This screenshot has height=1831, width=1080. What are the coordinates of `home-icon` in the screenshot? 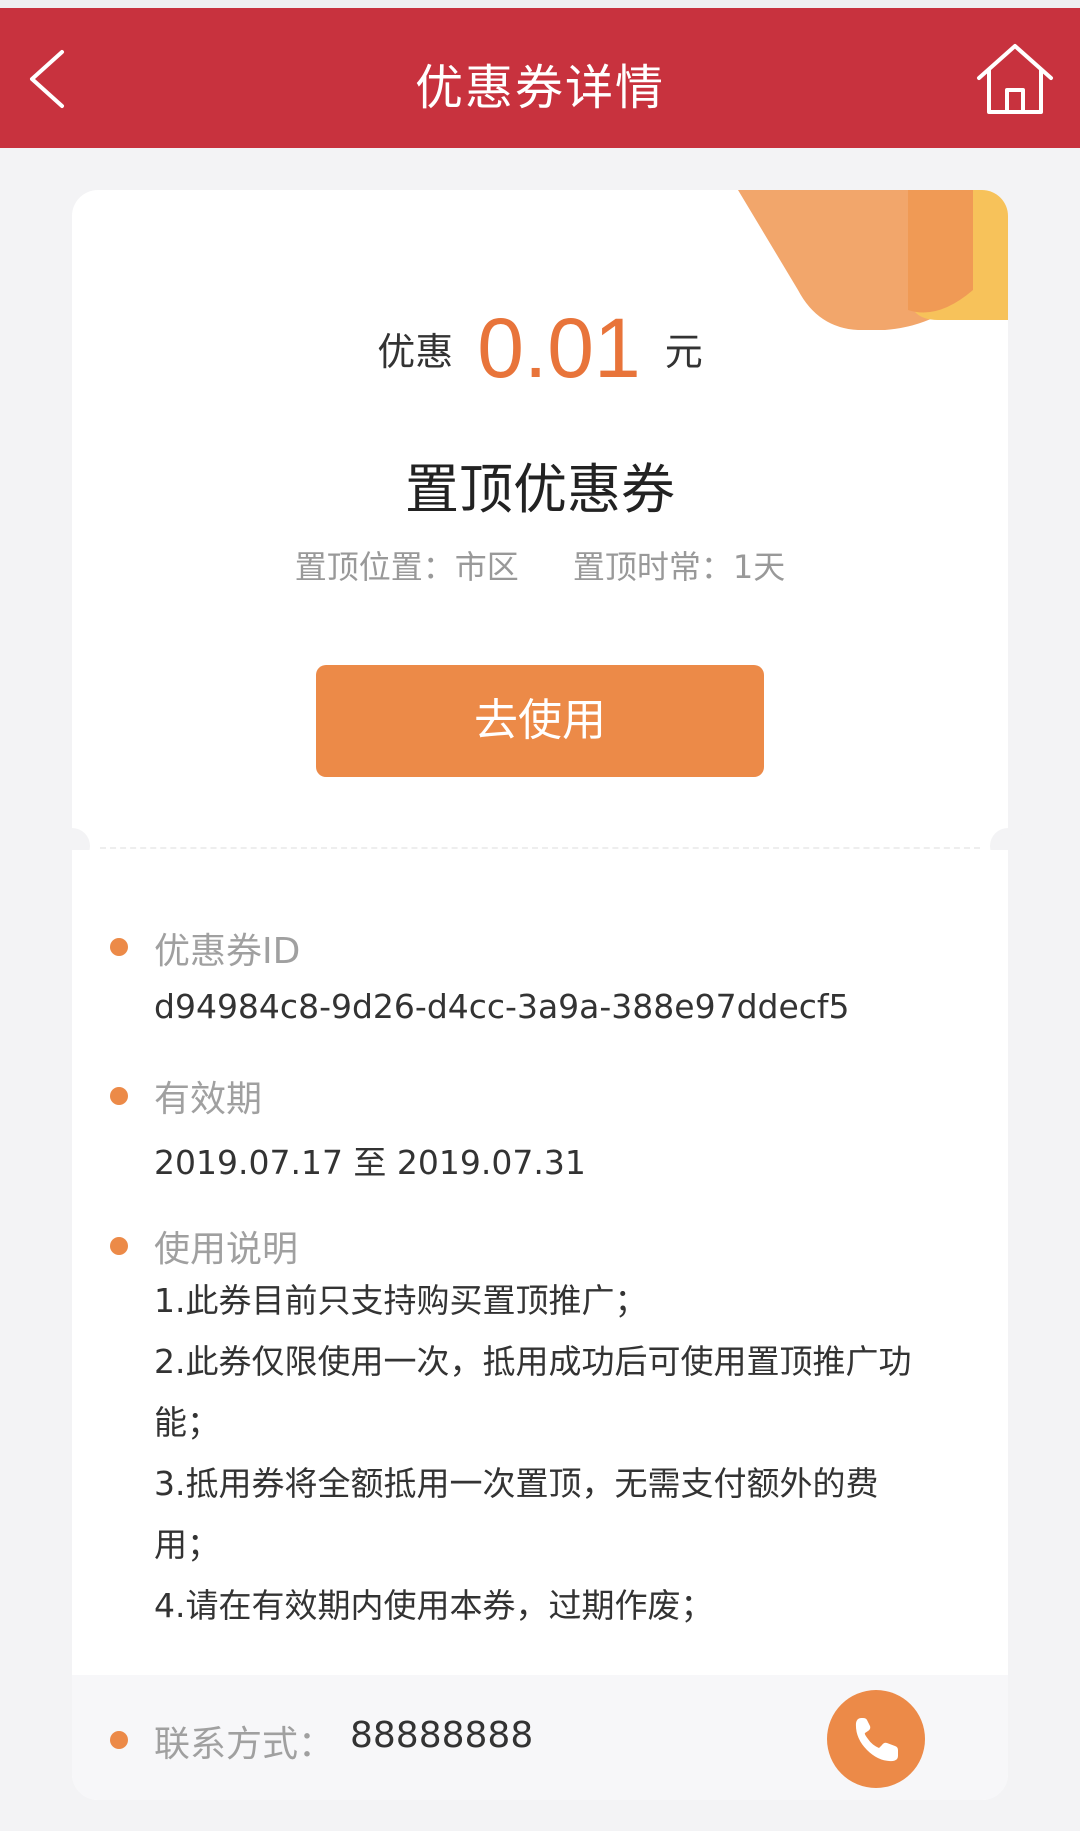 It's located at (1015, 79).